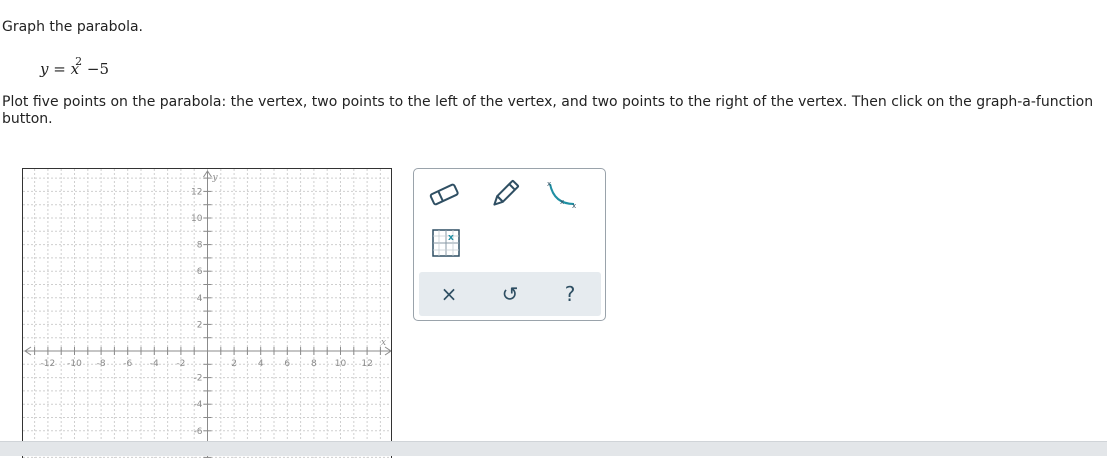 This screenshot has width=1107, height=458. What do you see at coordinates (97, 69) in the screenshot?
I see `equation-rest: −5` at bounding box center [97, 69].